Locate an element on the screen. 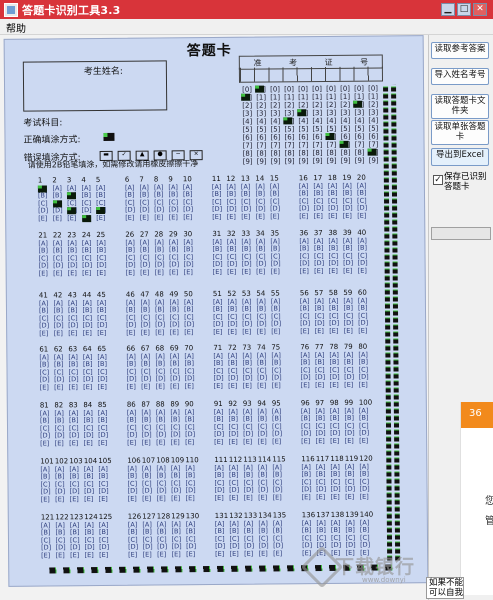  question-number: 59 is located at coordinates (348, 292).